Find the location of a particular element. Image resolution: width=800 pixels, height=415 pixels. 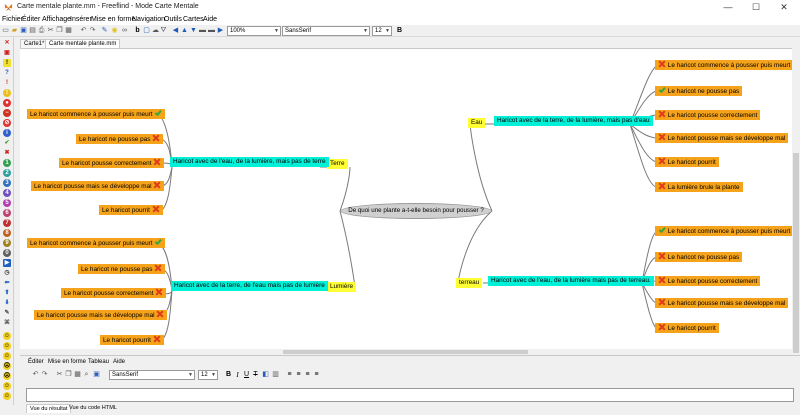

flag-icon: ▶ is located at coordinates (7, 263).